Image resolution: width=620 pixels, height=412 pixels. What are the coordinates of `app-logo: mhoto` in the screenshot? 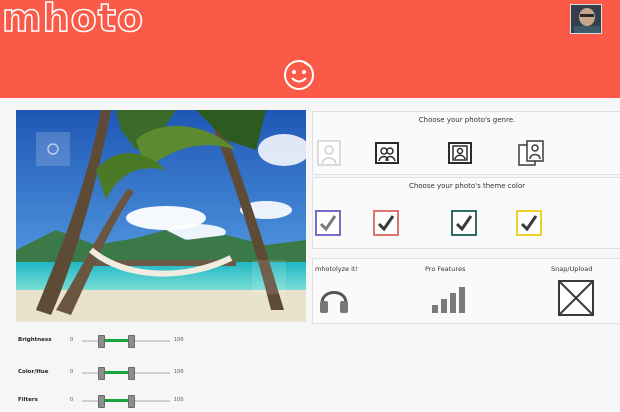 It's located at (73, 20).